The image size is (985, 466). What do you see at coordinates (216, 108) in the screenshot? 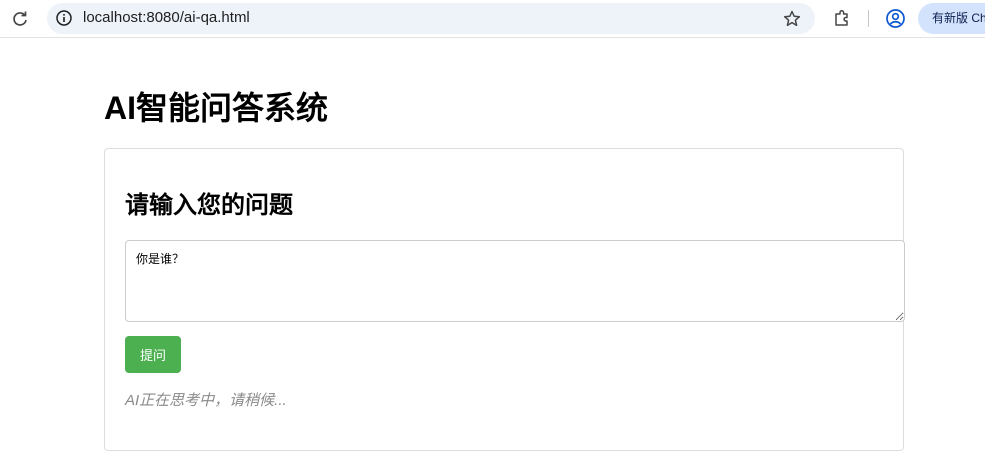
I see `page-title: AI智能问答系统` at bounding box center [216, 108].